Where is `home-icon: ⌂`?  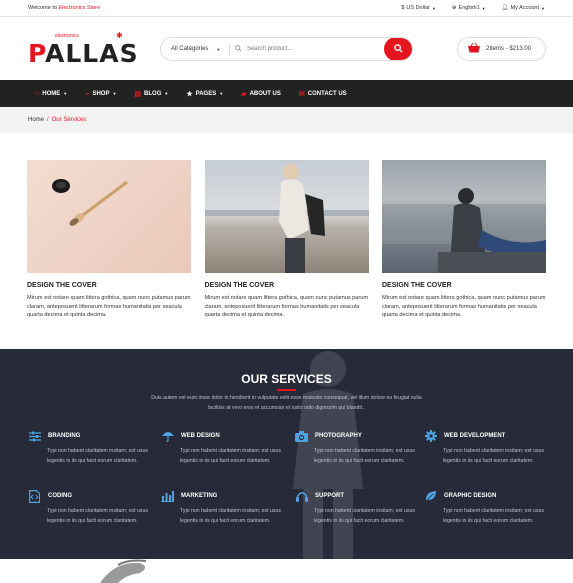
home-icon: ⌂ is located at coordinates (37, 93).